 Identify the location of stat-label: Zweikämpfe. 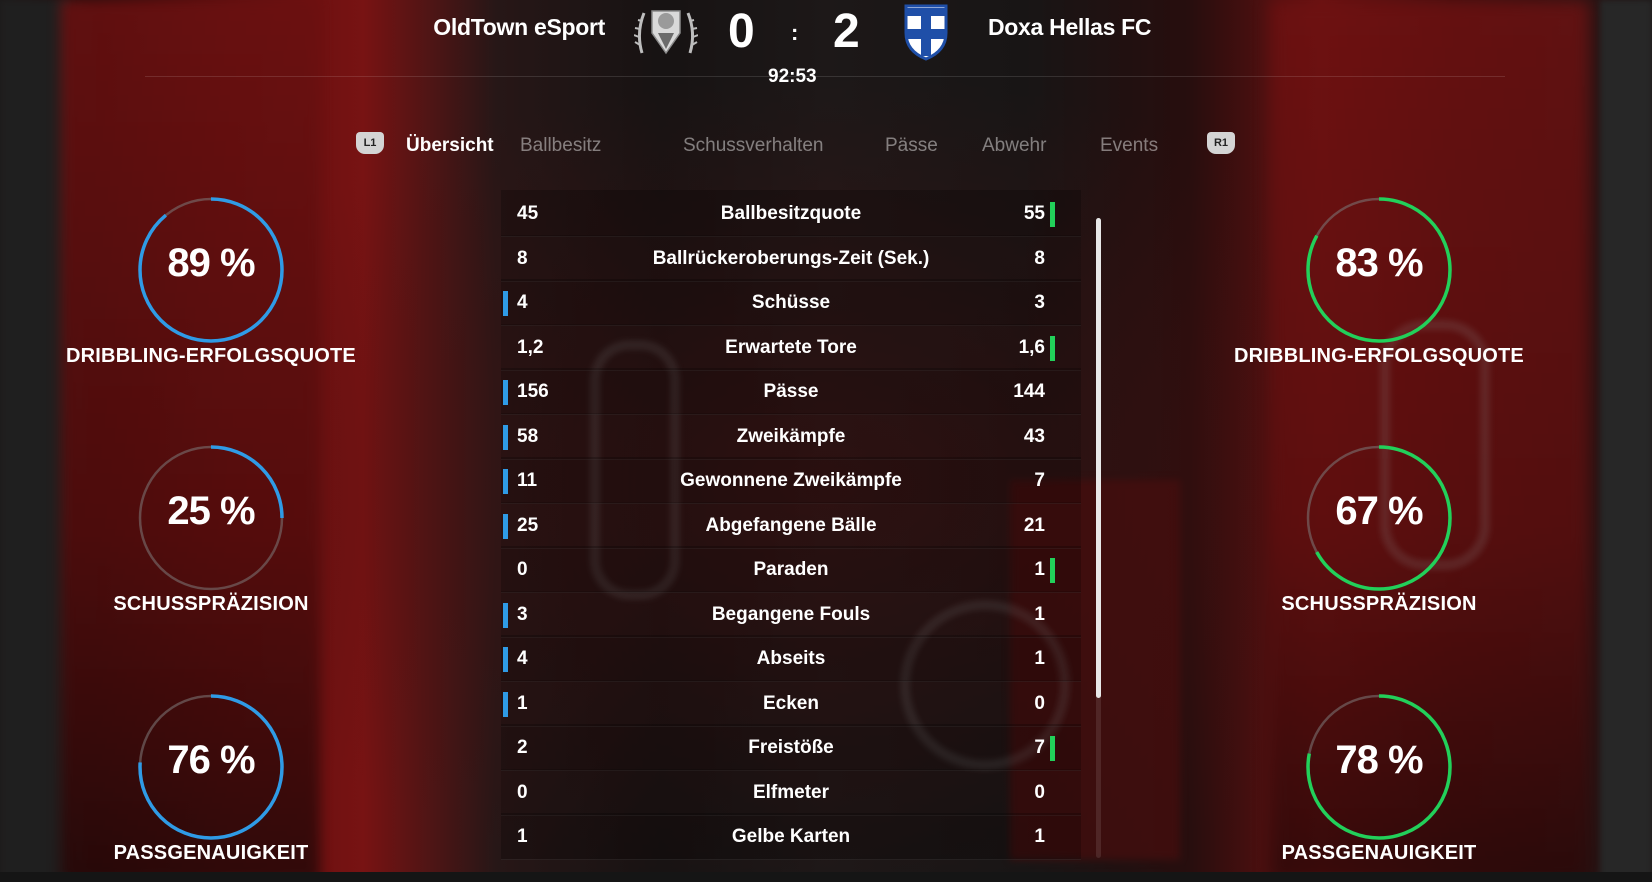
(791, 436).